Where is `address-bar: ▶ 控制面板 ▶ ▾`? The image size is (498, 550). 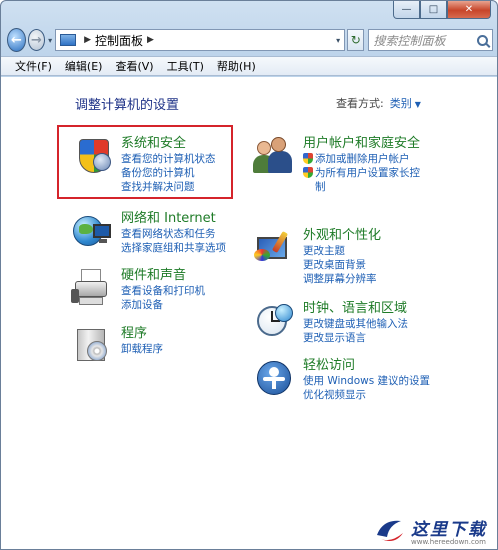
address-bar: ▶ 控制面板 ▶ ▾ is located at coordinates (200, 40).